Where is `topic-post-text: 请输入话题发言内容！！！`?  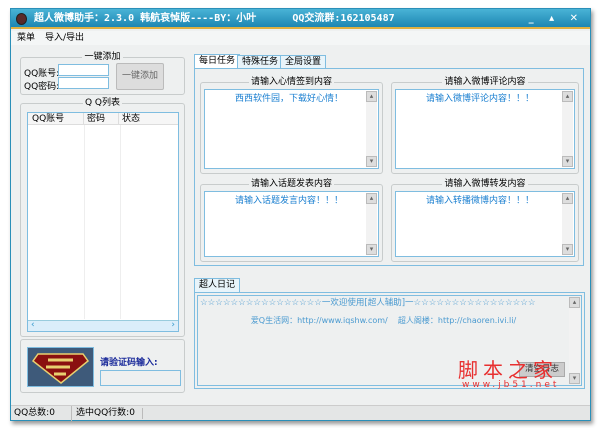 topic-post-text: 请输入话题发言内容！！！ is located at coordinates (289, 201).